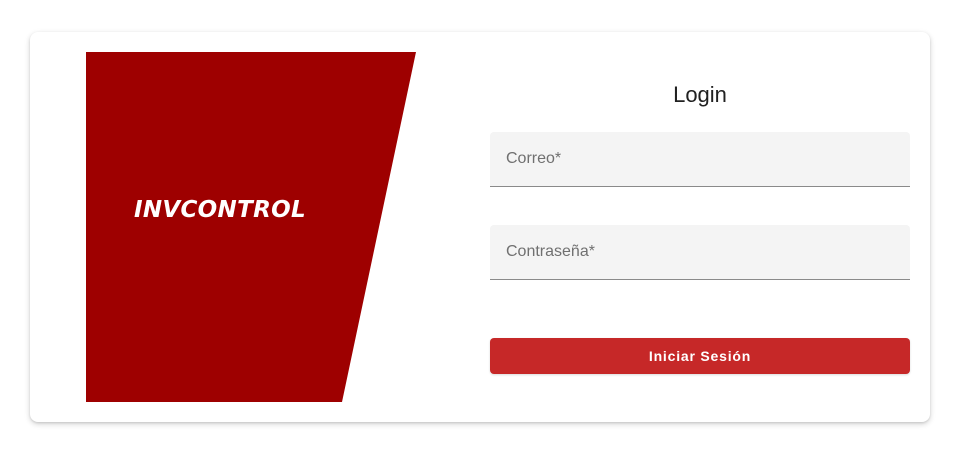 This screenshot has height=454, width=955. I want to click on page-title: Login, so click(700, 94).